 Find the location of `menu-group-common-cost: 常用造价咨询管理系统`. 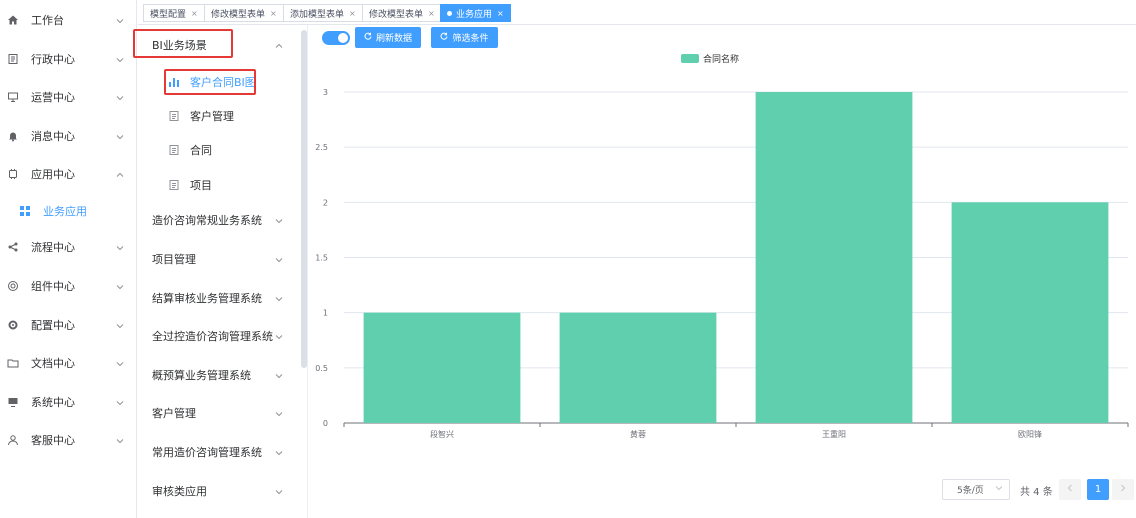

menu-group-common-cost: 常用造价咨询管理系统 is located at coordinates (218, 452).